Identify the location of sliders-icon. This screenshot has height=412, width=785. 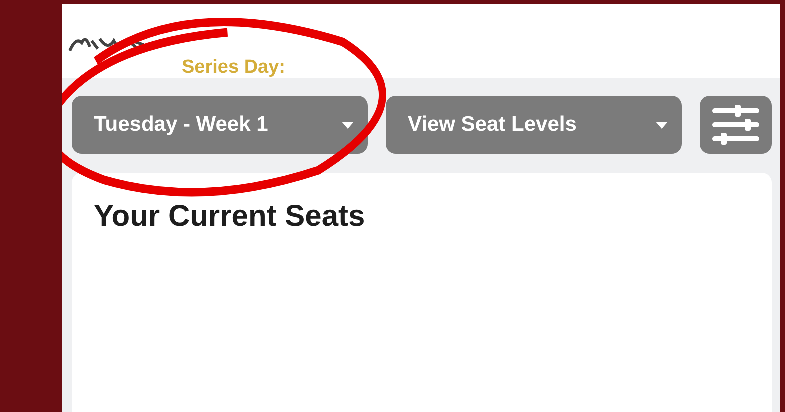
(736, 125).